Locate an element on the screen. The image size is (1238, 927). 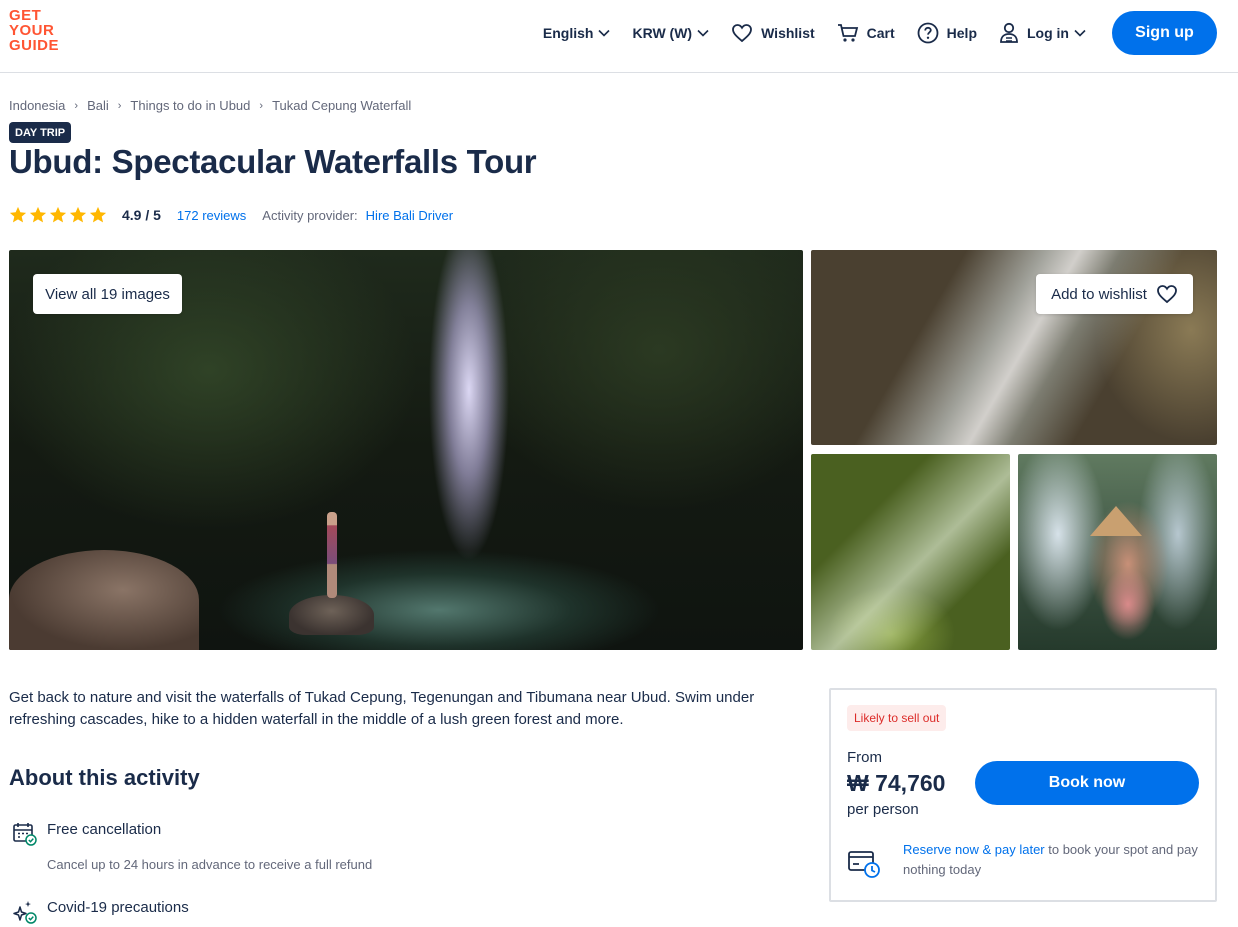
language-label: English is located at coordinates (568, 33).